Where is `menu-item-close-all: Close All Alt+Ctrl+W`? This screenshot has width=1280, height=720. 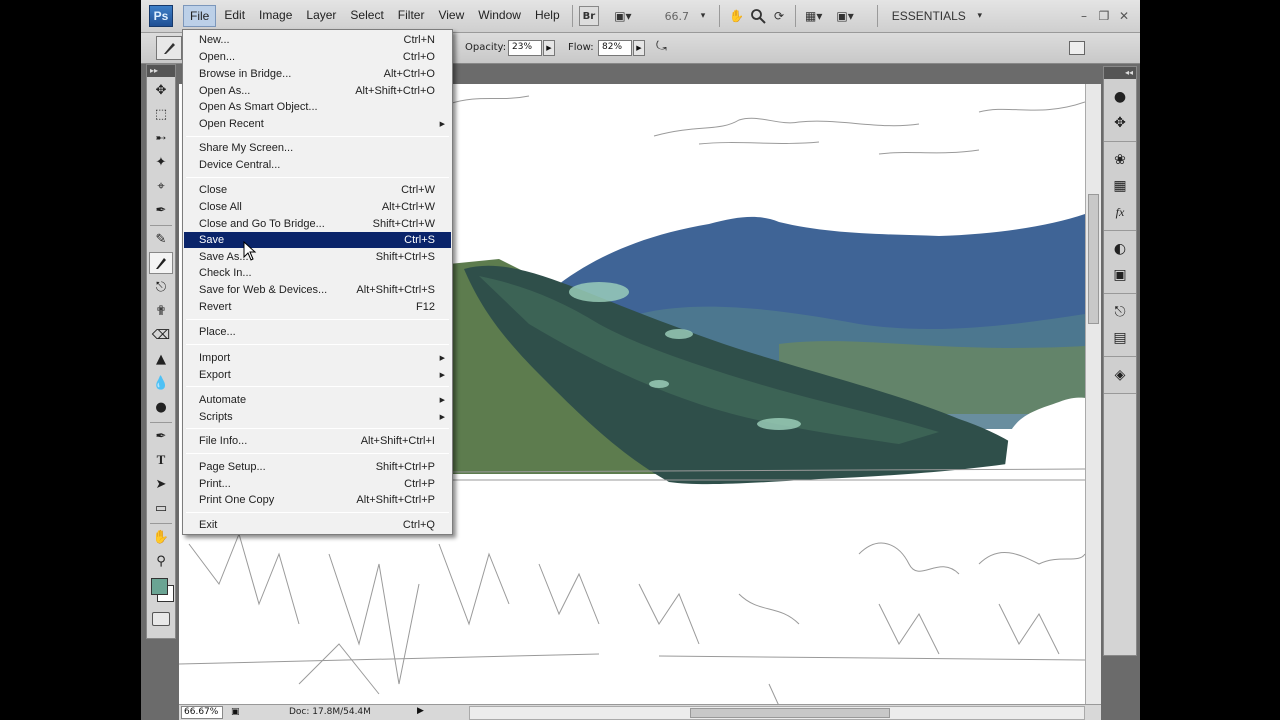
menu-item-close-all: Close All Alt+Ctrl+W is located at coordinates (317, 207).